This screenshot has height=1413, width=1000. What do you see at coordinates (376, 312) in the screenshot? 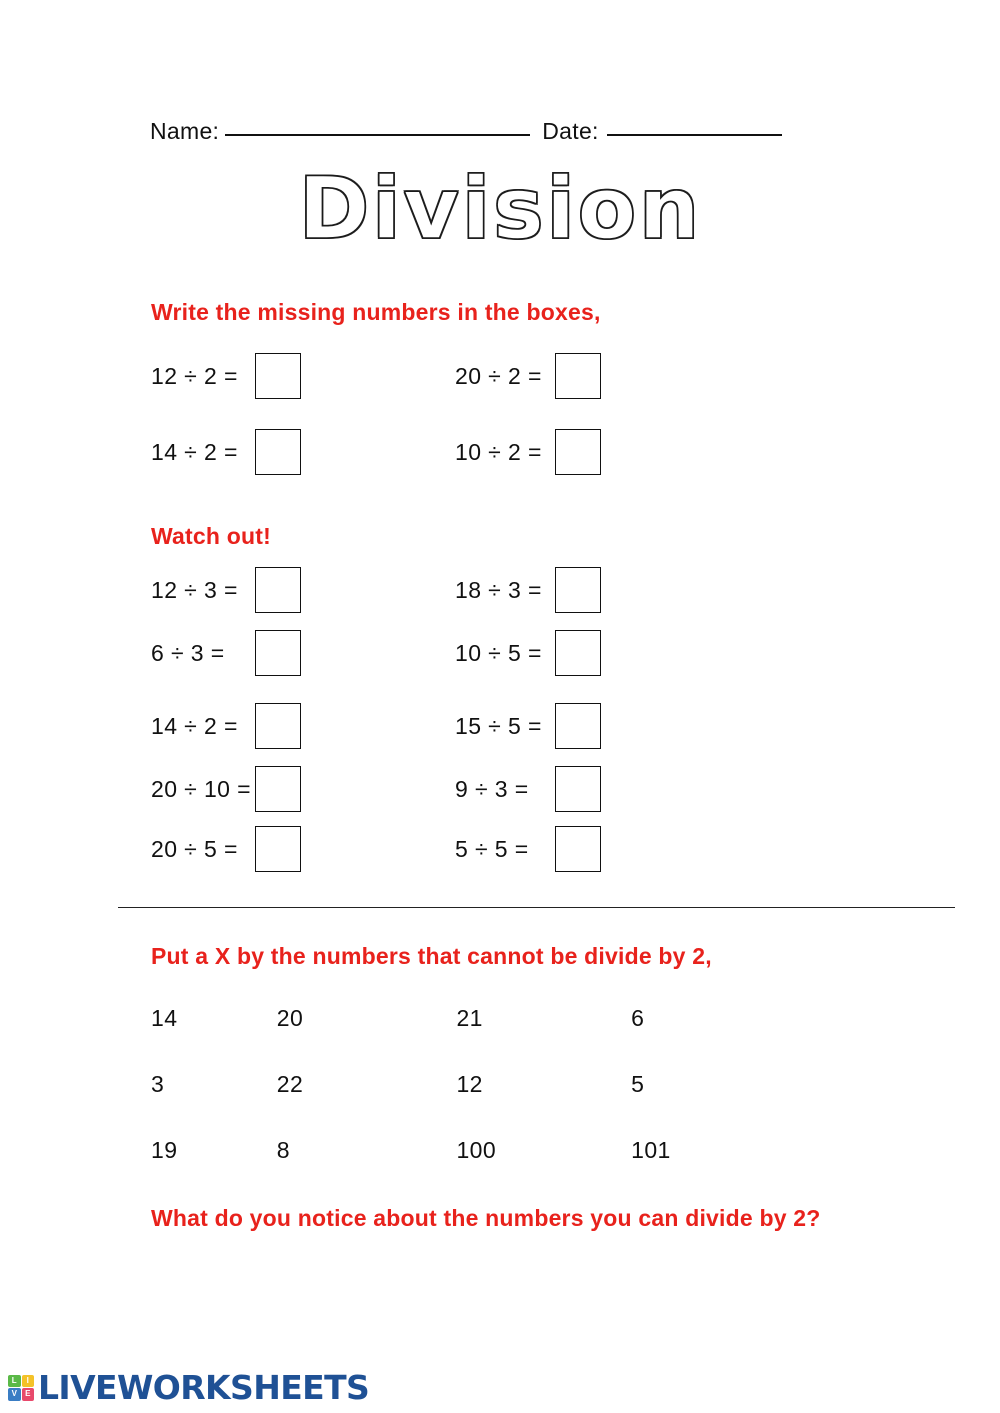
I see `instruction-section-1: Write the missing numbers in the boxes,` at bounding box center [376, 312].